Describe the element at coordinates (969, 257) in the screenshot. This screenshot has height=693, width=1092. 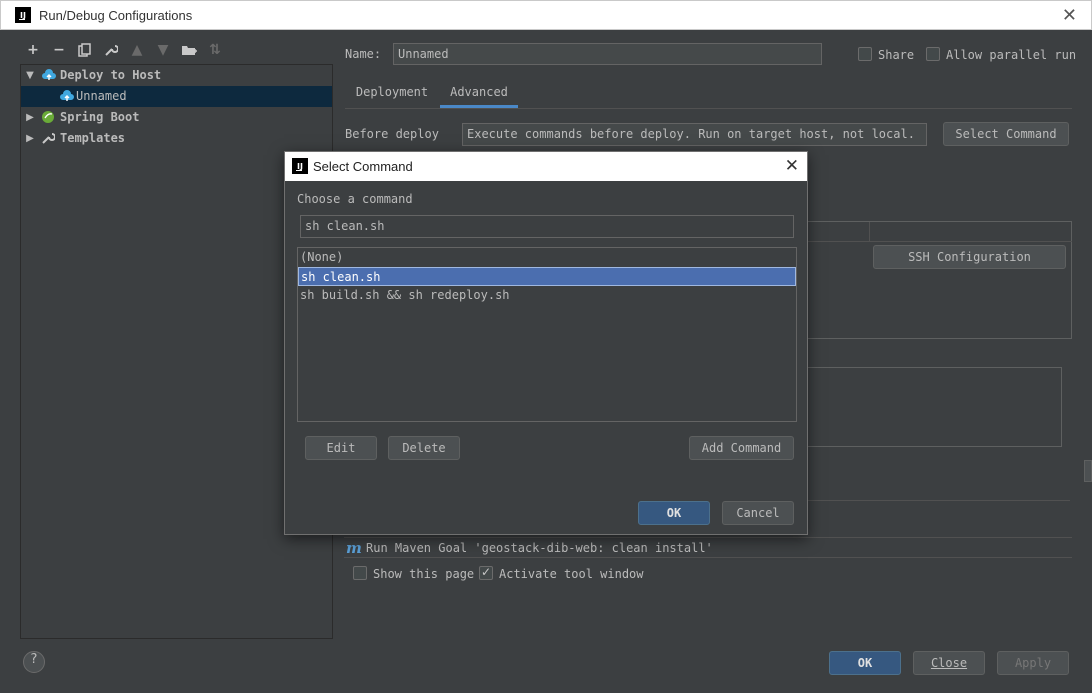
I see `ssh-configuration-button: SSH Configuration` at that location.